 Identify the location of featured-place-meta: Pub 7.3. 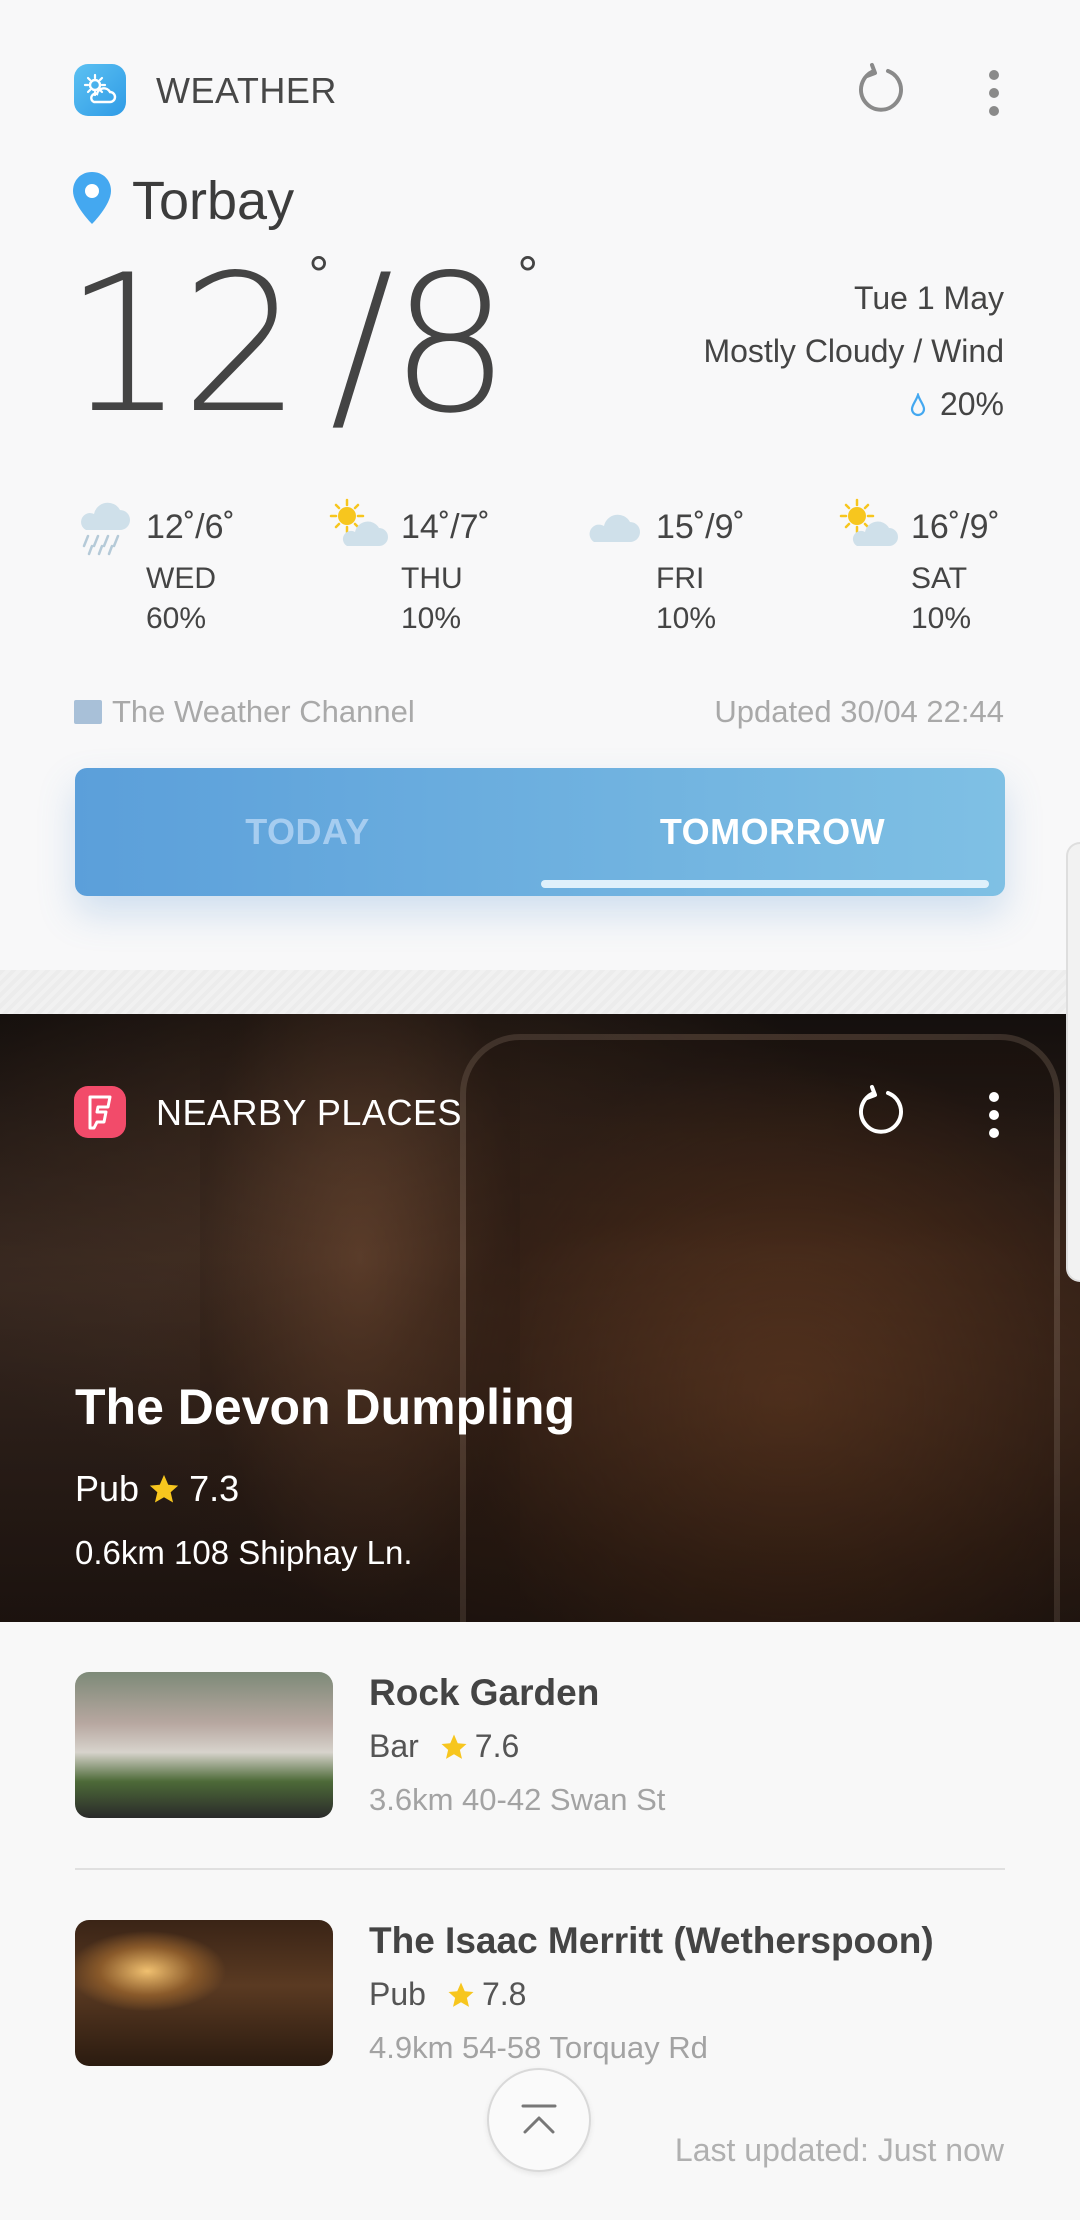
(157, 1489).